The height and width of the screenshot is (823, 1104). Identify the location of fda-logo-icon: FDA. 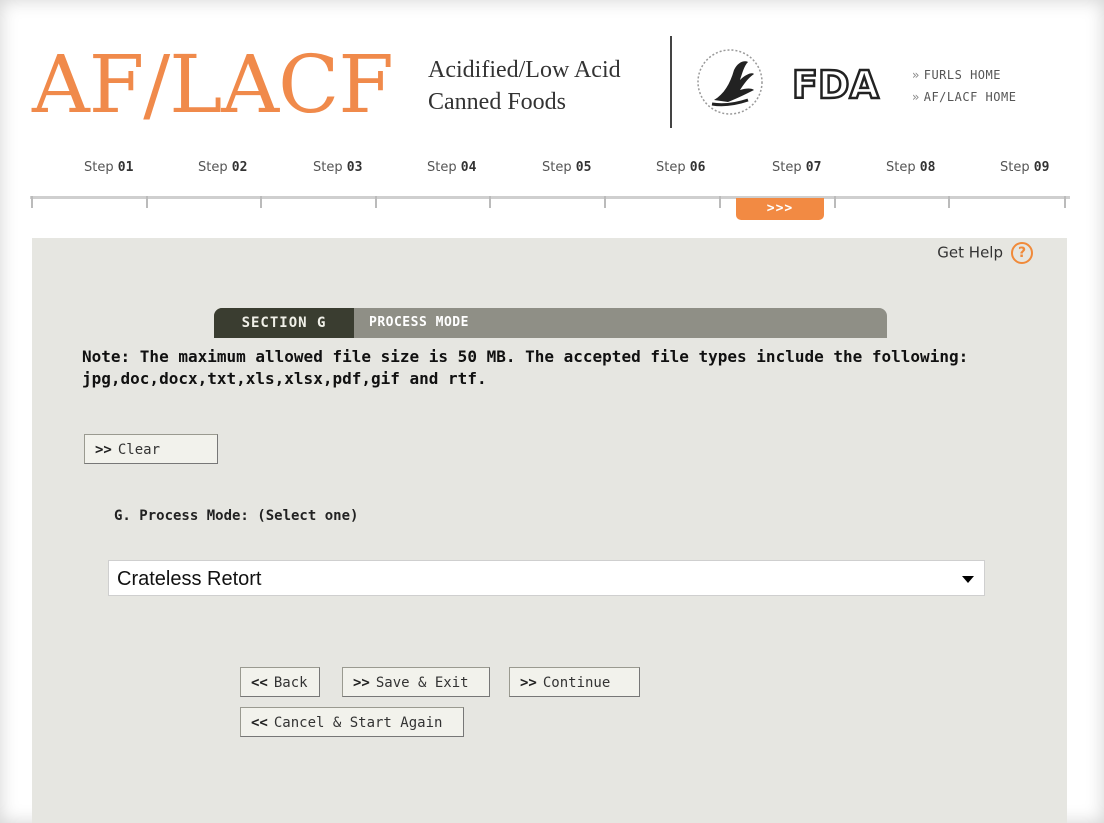
(836, 84).